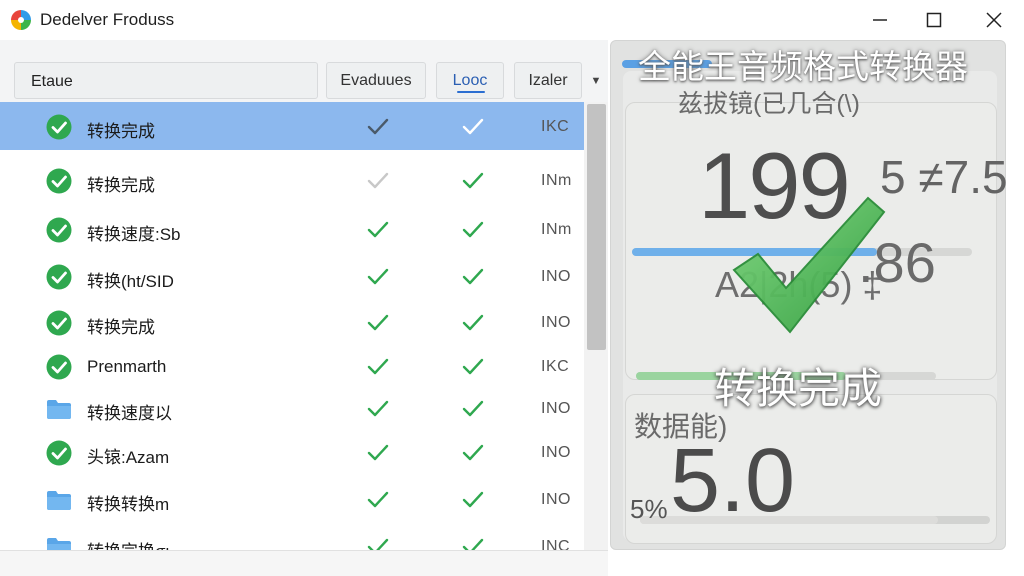  What do you see at coordinates (292, 126) in the screenshot?
I see `list-row: 转换完成 IKC` at bounding box center [292, 126].